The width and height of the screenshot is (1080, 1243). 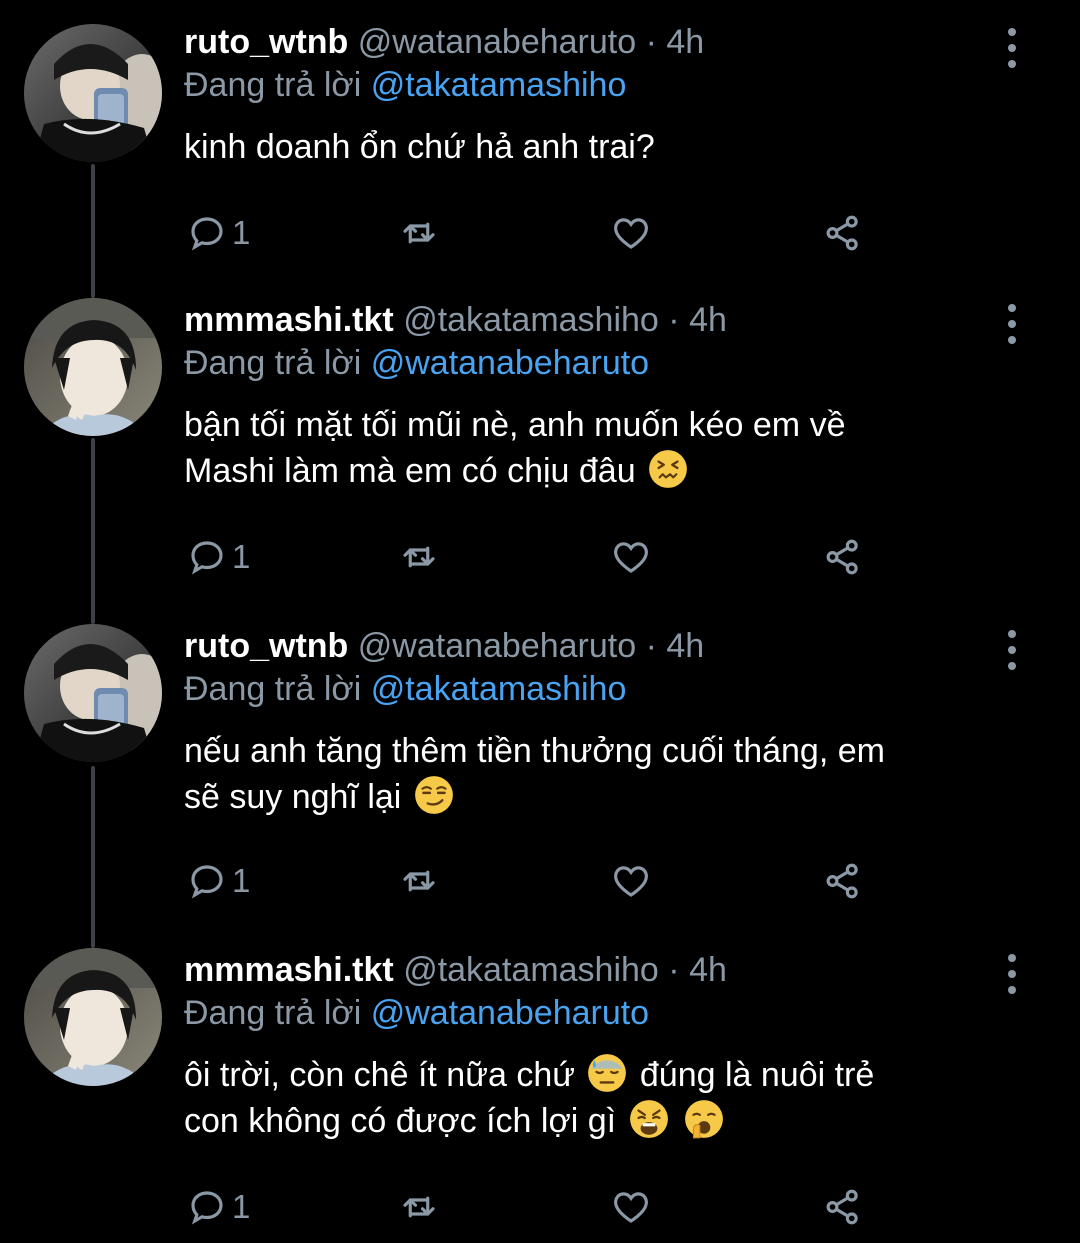 What do you see at coordinates (648, 1119) in the screenshot?
I see `weary-face-emoji` at bounding box center [648, 1119].